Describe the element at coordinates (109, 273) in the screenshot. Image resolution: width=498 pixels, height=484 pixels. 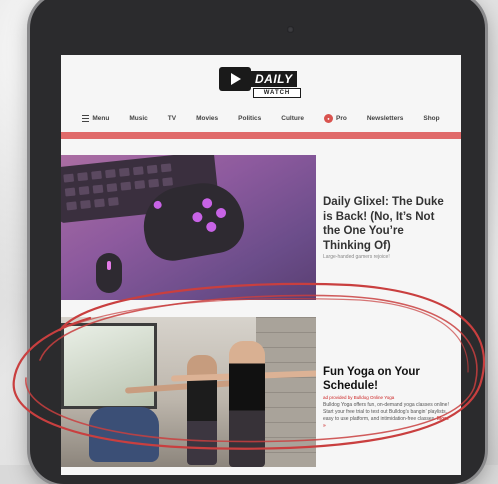
I see `mouse-graphic` at that location.